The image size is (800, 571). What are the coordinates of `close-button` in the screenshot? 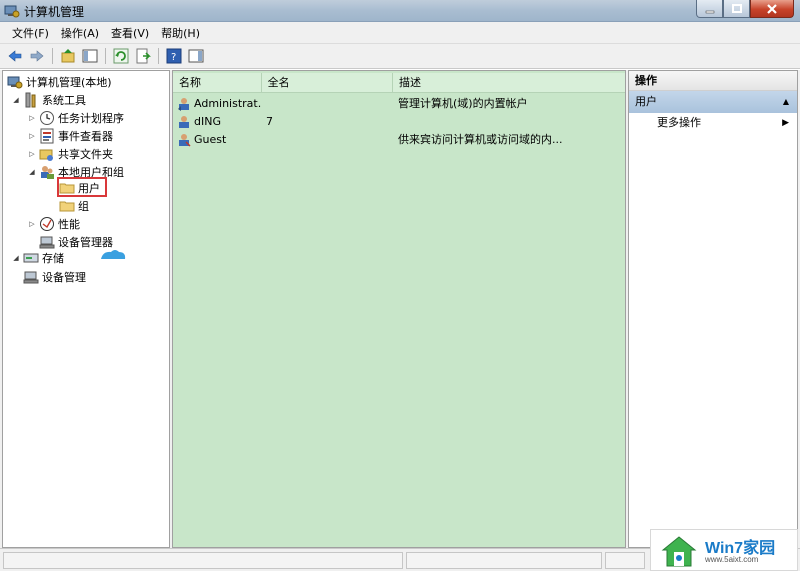 It's located at (772, 9).